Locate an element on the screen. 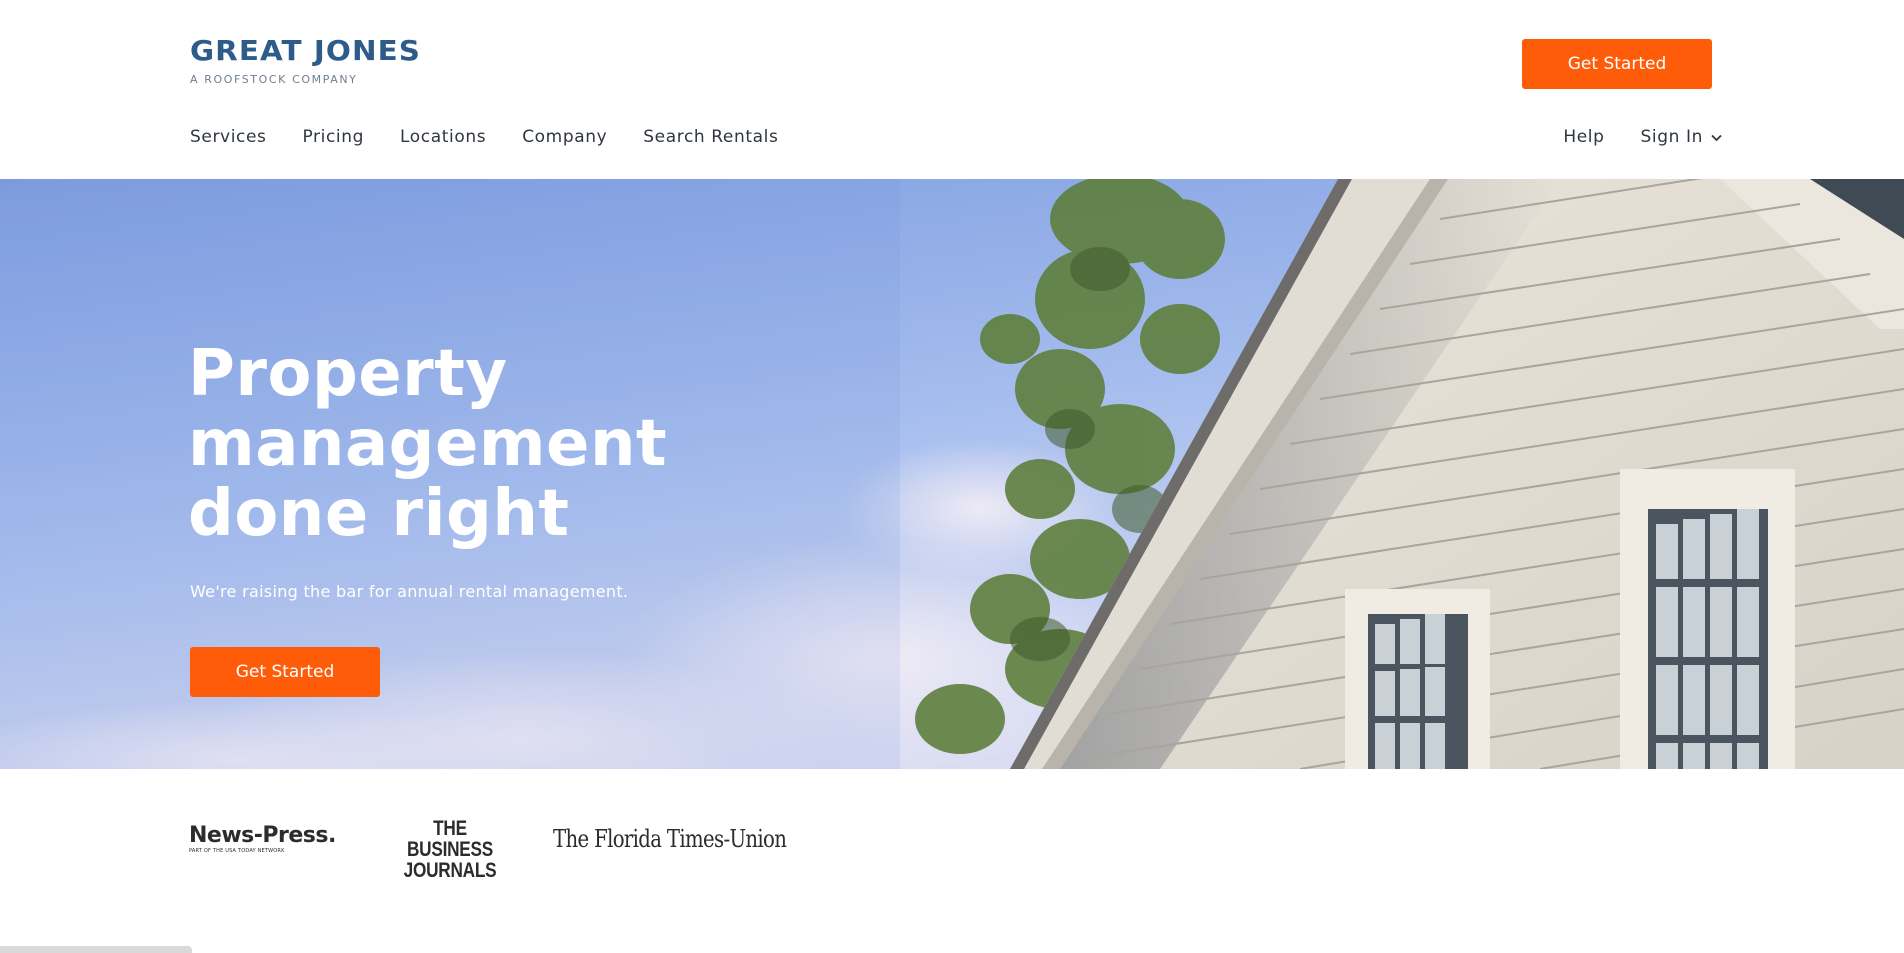 This screenshot has height=953, width=1904. nav-item-search-rentals: Search Rentals is located at coordinates (710, 137).